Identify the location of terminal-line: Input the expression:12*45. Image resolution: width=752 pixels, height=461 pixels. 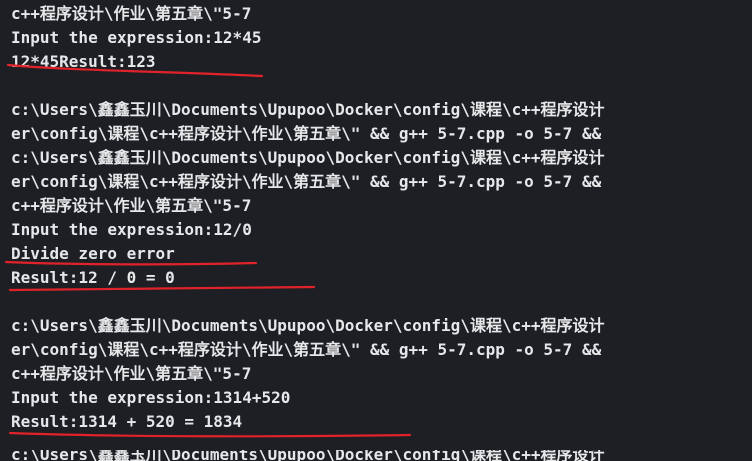
(136, 37).